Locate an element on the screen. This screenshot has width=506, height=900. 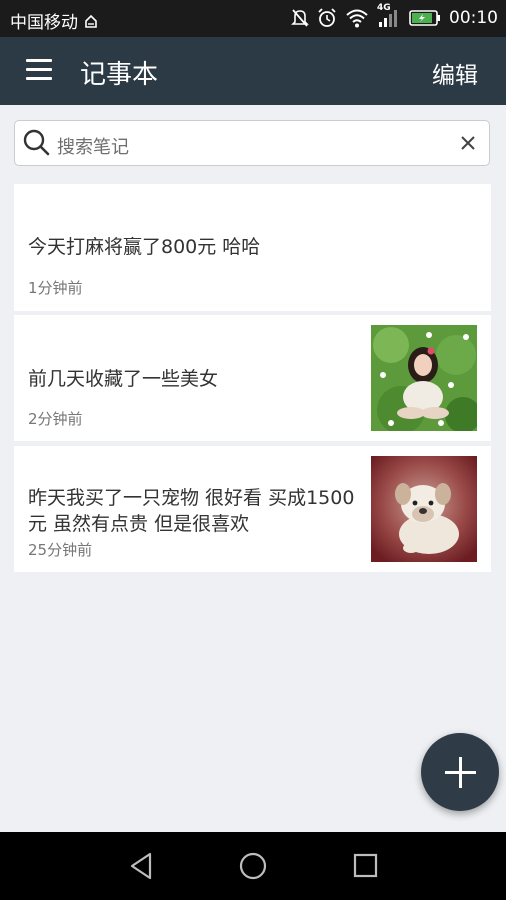
status-icons: 4G 00:10 is located at coordinates (394, 16).